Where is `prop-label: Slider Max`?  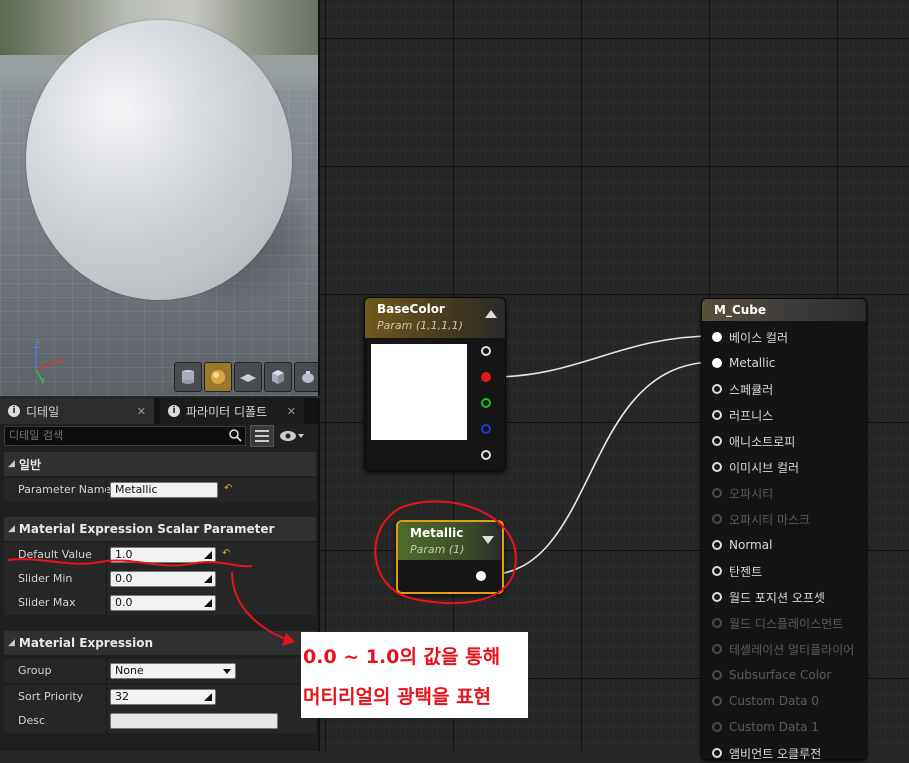
prop-label: Slider Max is located at coordinates (47, 602).